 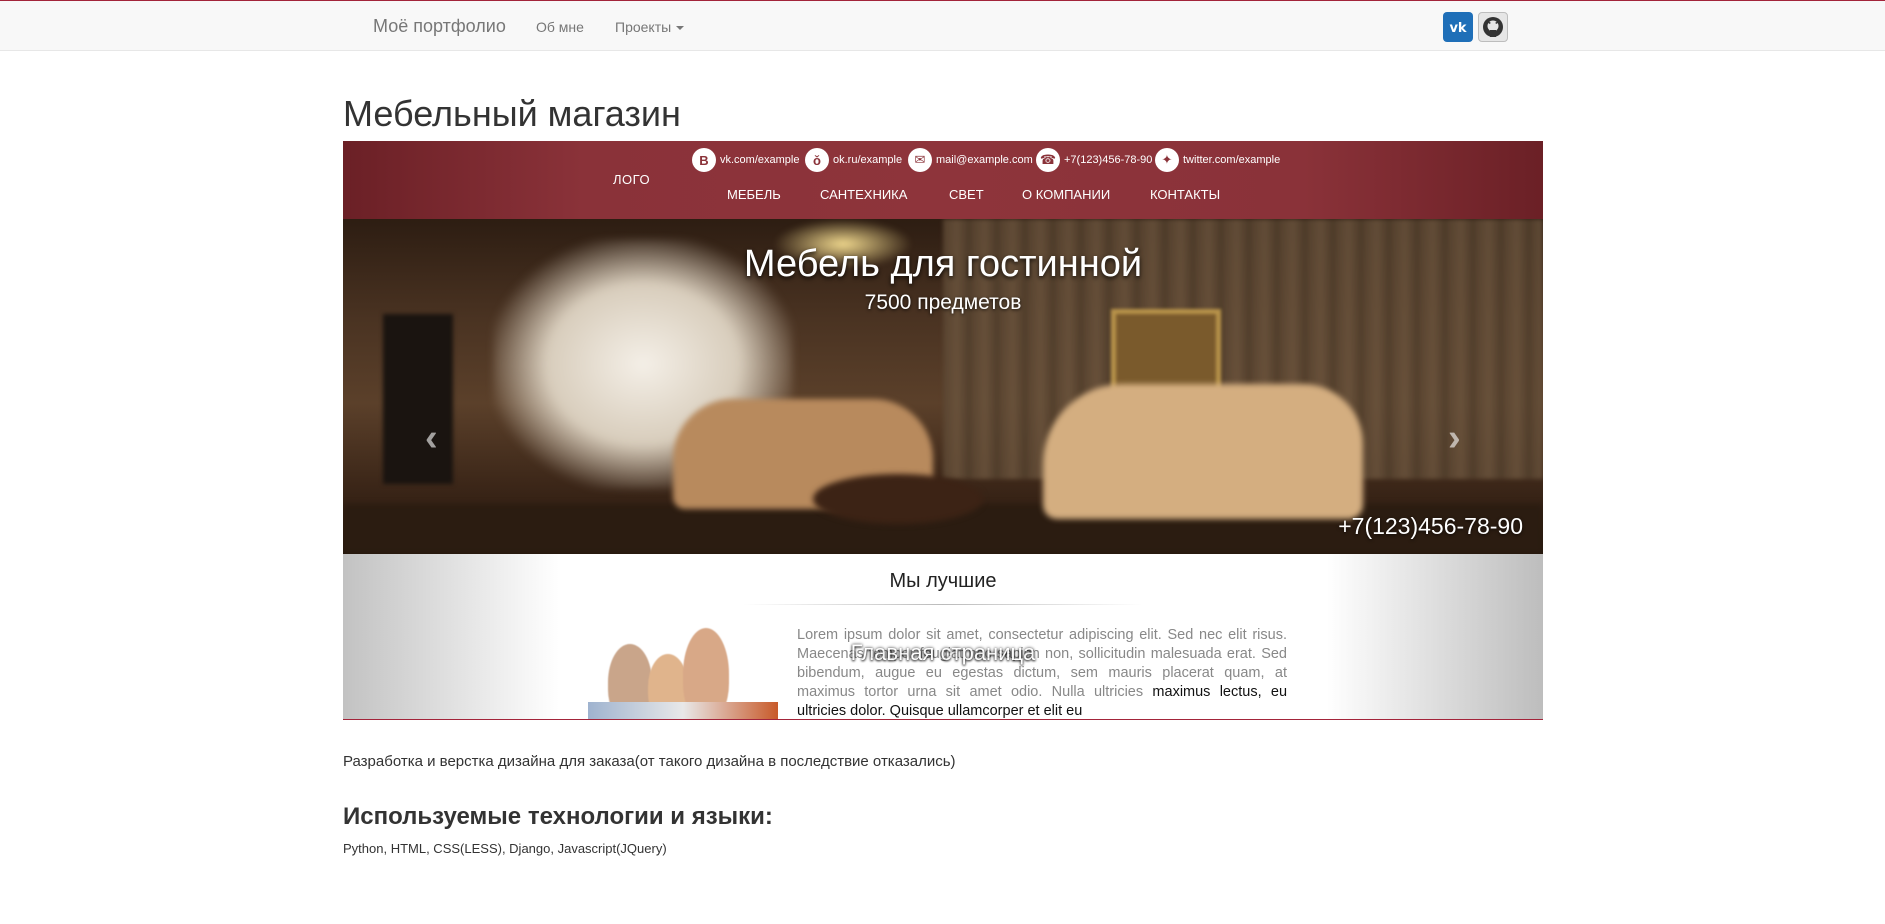 What do you see at coordinates (560, 27) in the screenshot?
I see `nav-link-about: Об мне` at bounding box center [560, 27].